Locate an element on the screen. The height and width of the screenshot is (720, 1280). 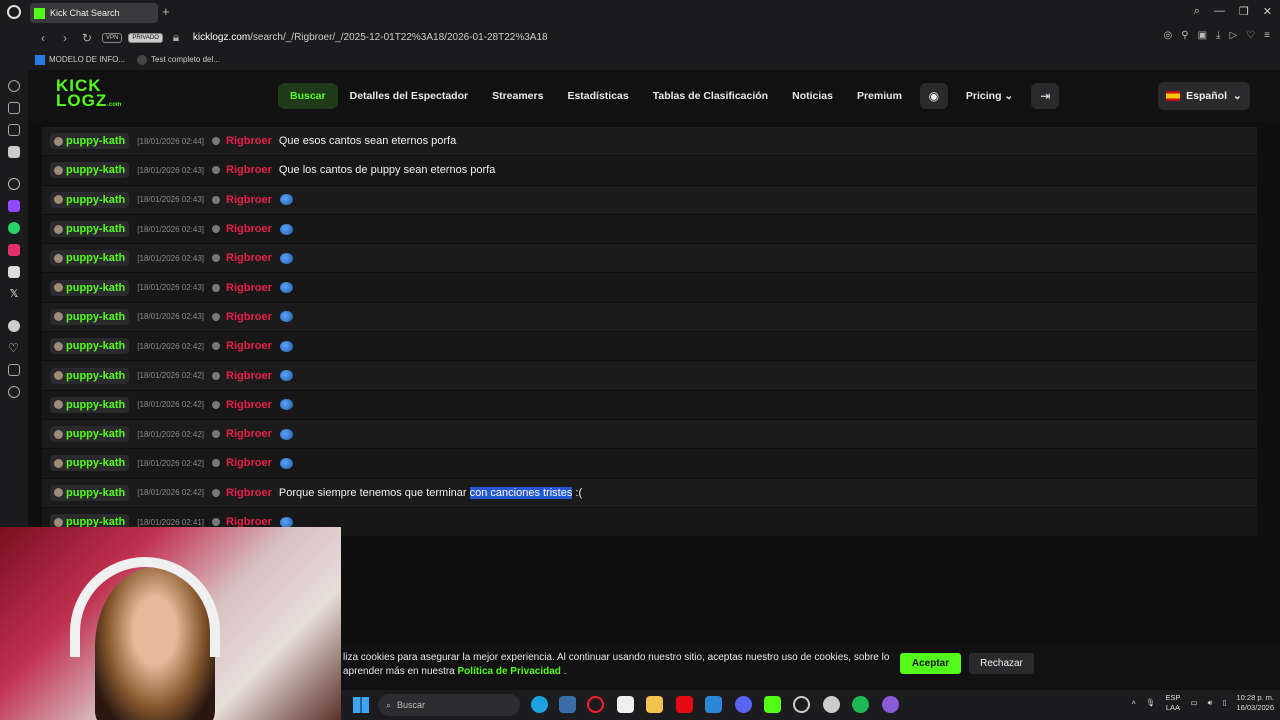
nav-buscar: Buscar is located at coordinates (308, 96).